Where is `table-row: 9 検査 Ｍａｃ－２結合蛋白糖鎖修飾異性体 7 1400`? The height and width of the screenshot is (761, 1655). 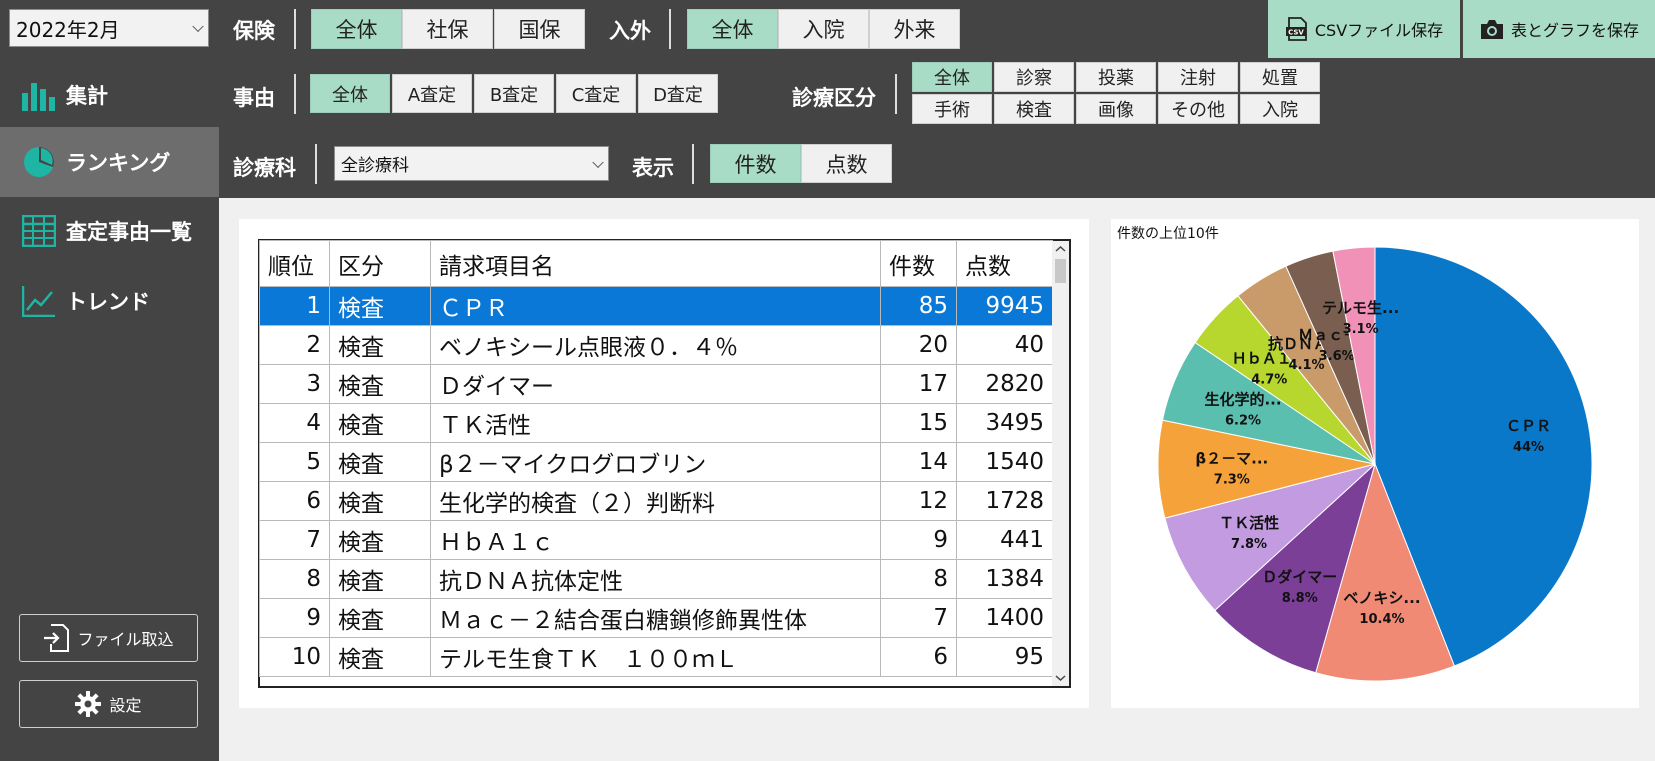 table-row: 9 検査 Ｍａｃ－２結合蛋白糖鎖修飾異性体 7 1400 is located at coordinates (656, 618).